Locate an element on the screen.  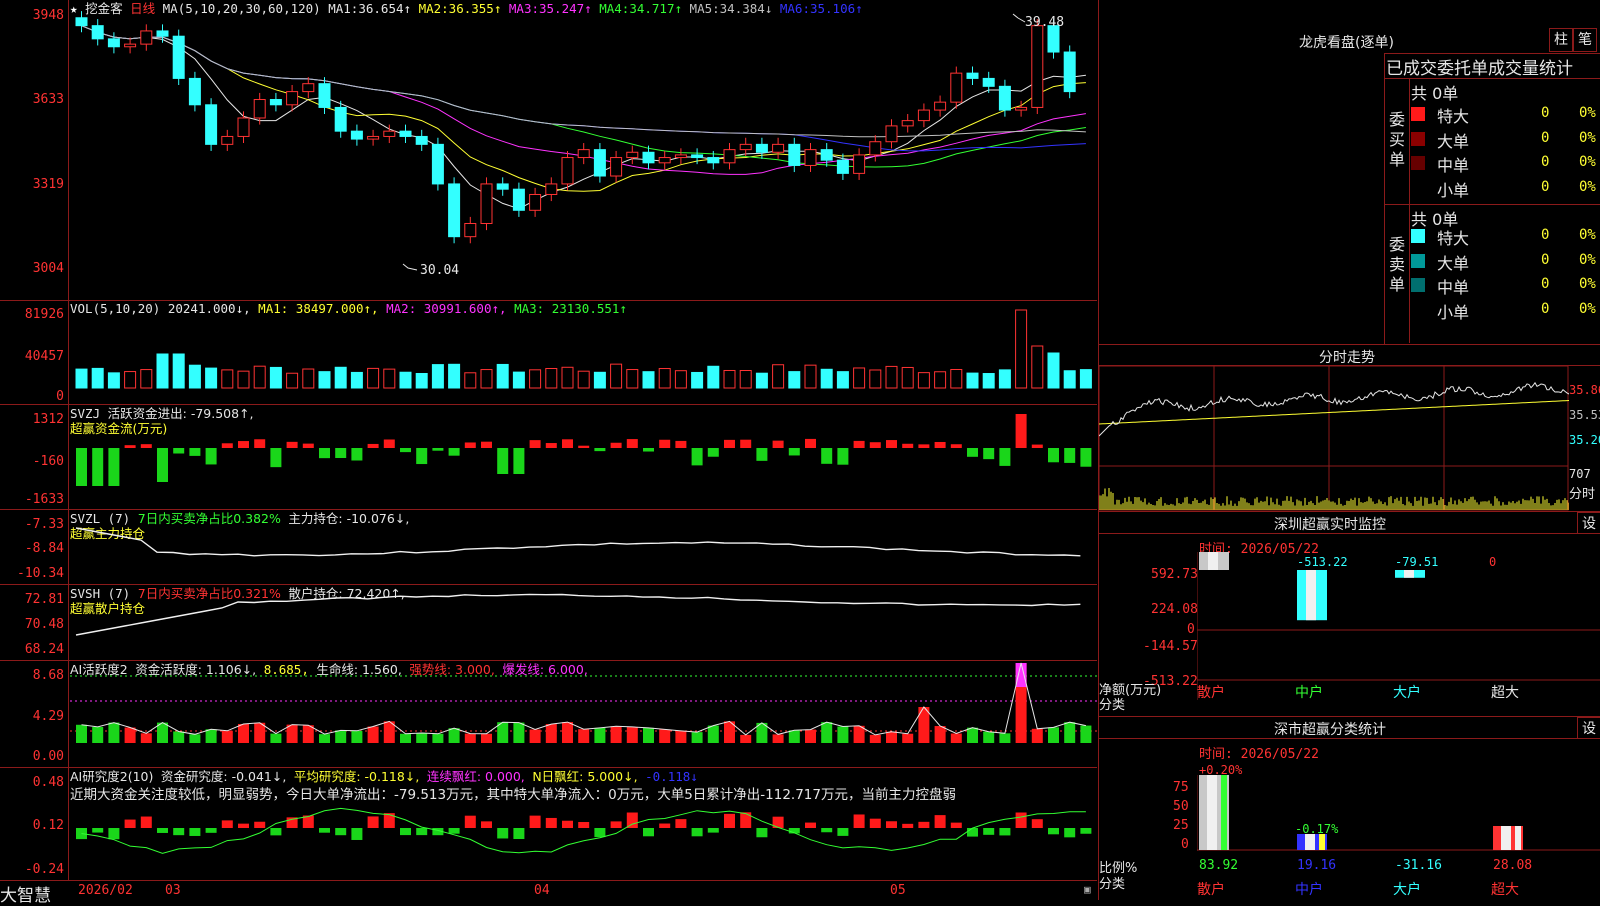
sz-ytick-2: 224.08 is located at coordinates (1174, 609).